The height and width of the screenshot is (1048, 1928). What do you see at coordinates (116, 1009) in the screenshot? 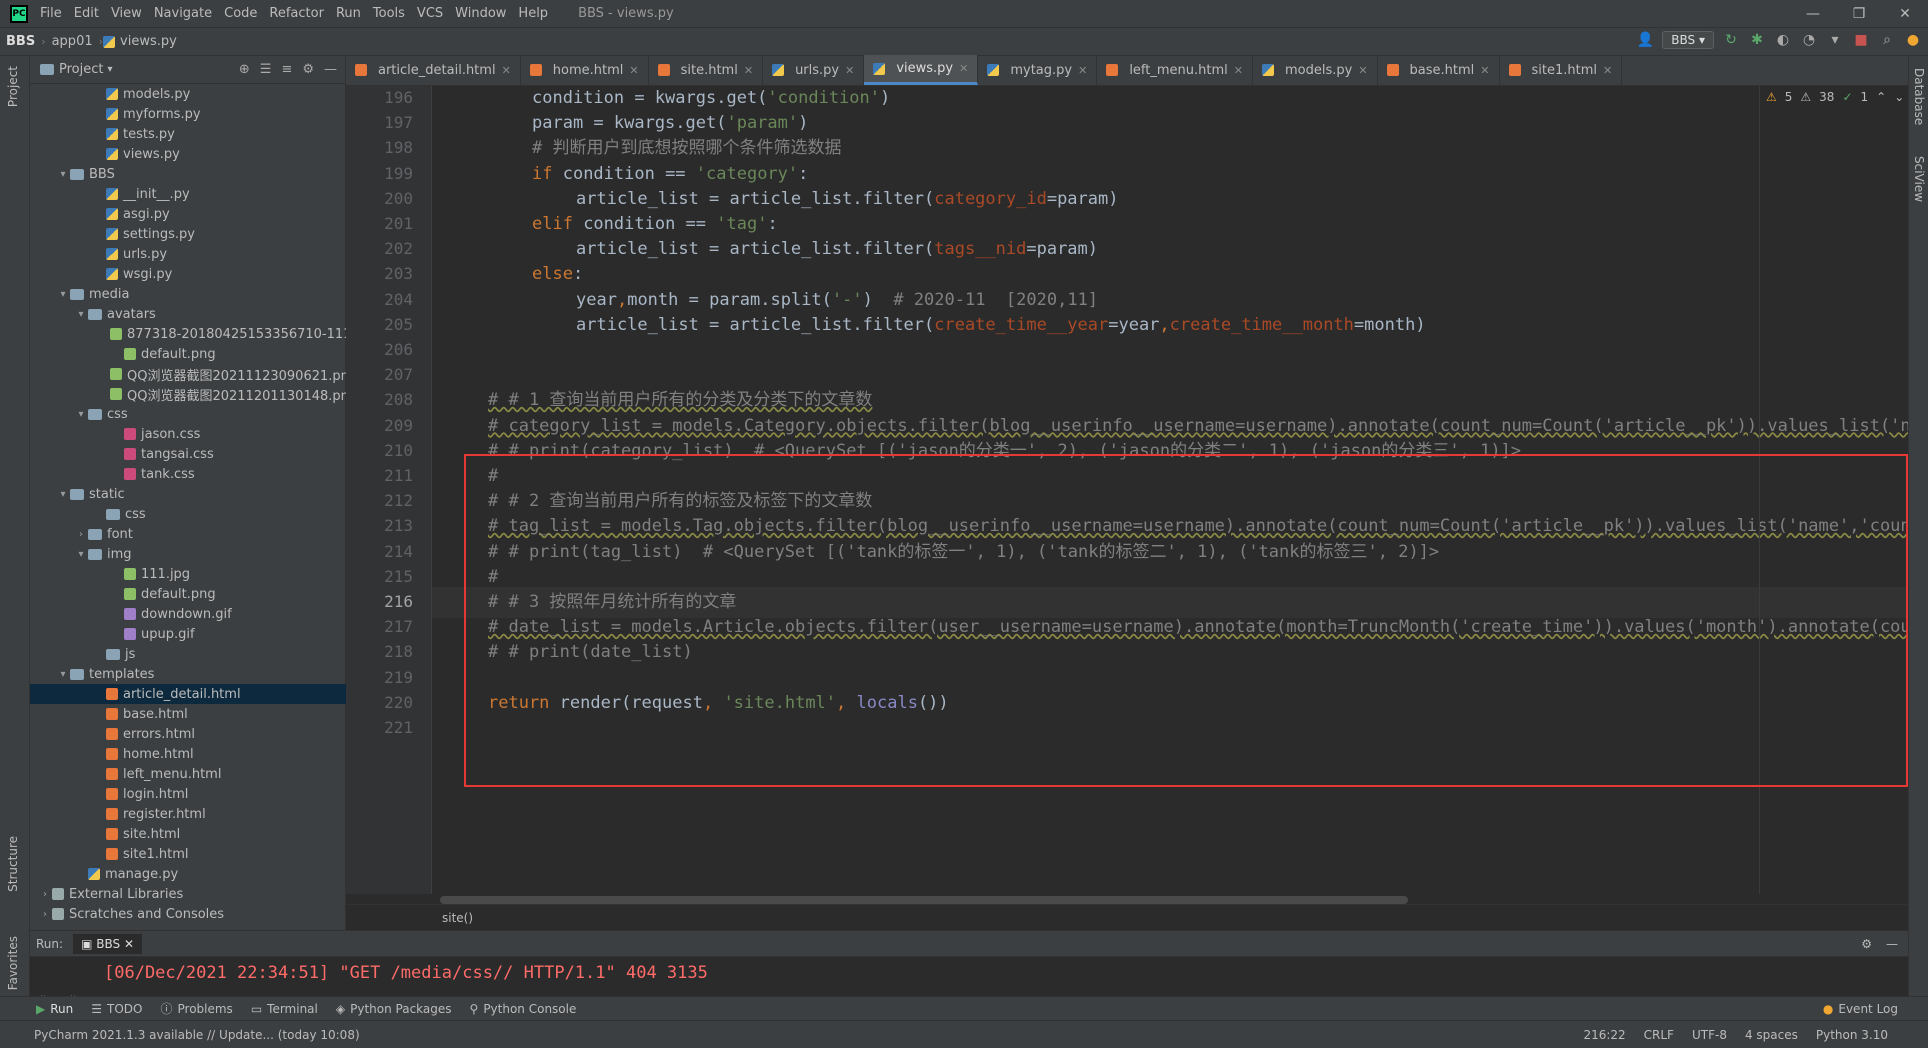
I see `toolwindow-todo: ☰ TODO` at bounding box center [116, 1009].